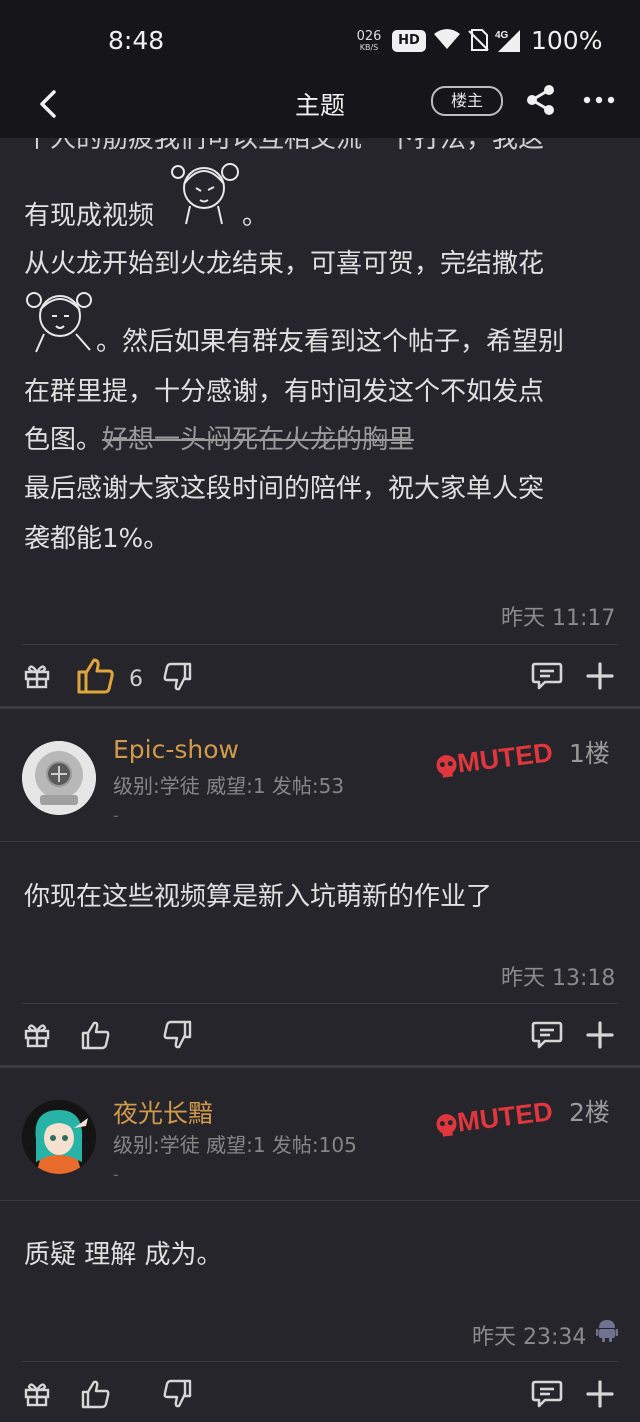 The image size is (640, 1422). What do you see at coordinates (369, 47) in the screenshot?
I see `net-speed-unit: KB/S` at bounding box center [369, 47].